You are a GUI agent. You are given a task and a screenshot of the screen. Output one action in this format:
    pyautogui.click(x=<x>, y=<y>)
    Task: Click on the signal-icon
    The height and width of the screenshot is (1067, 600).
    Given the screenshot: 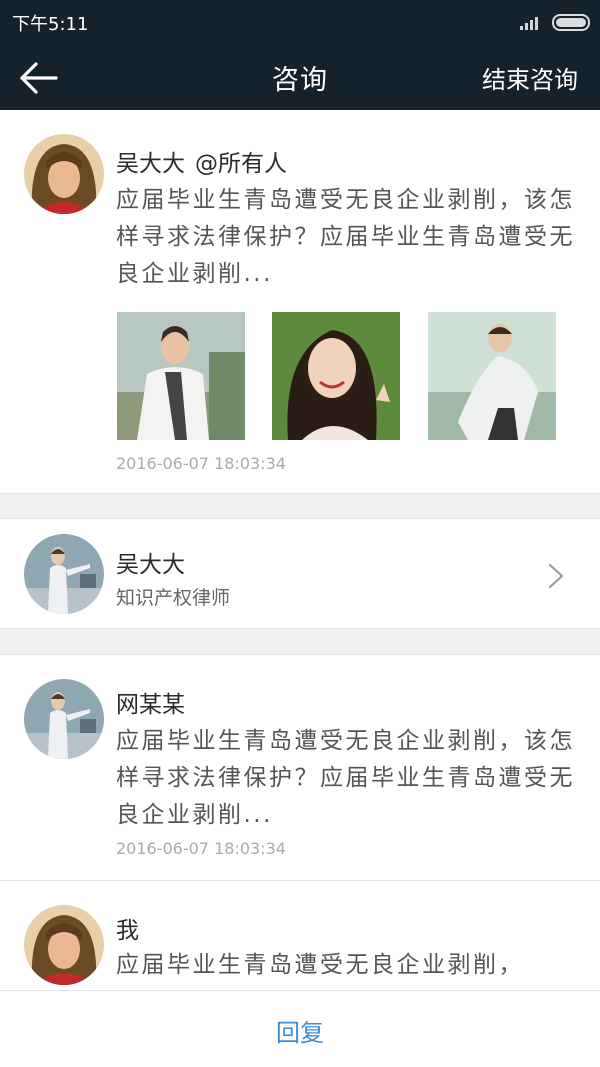 What is the action you would take?
    pyautogui.click(x=531, y=22)
    